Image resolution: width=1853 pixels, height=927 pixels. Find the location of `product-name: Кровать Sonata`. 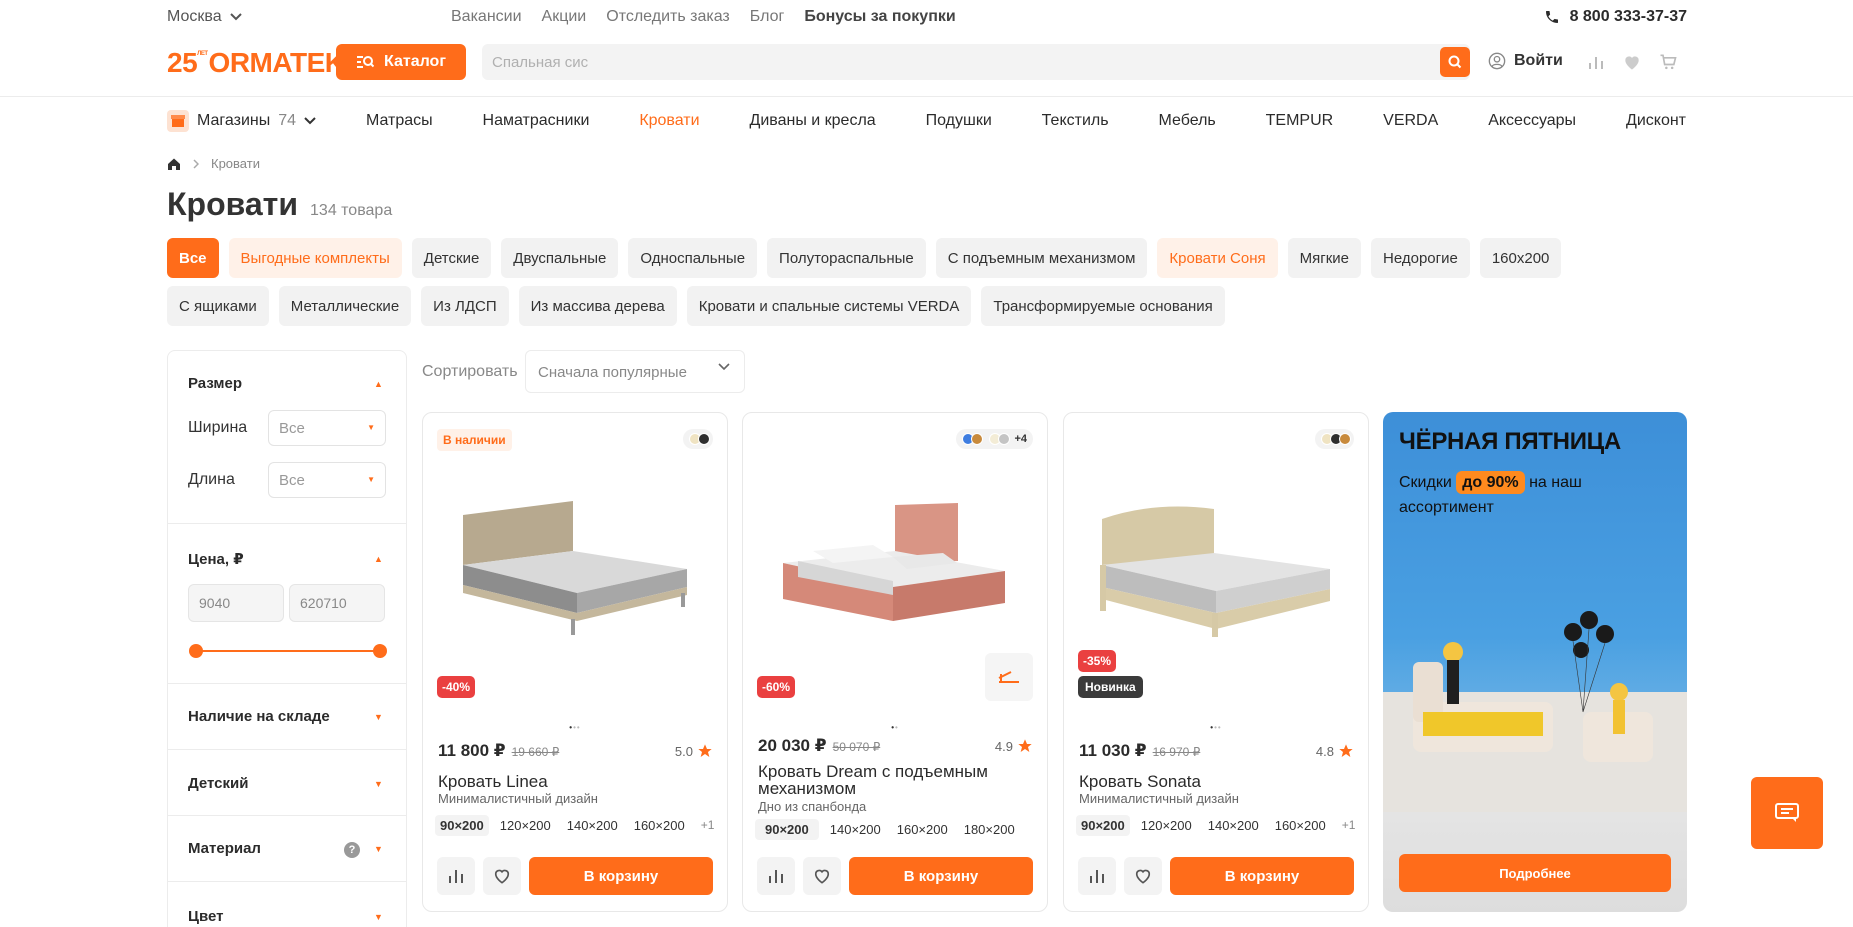

product-name: Кровать Sonata is located at coordinates (1219, 781).